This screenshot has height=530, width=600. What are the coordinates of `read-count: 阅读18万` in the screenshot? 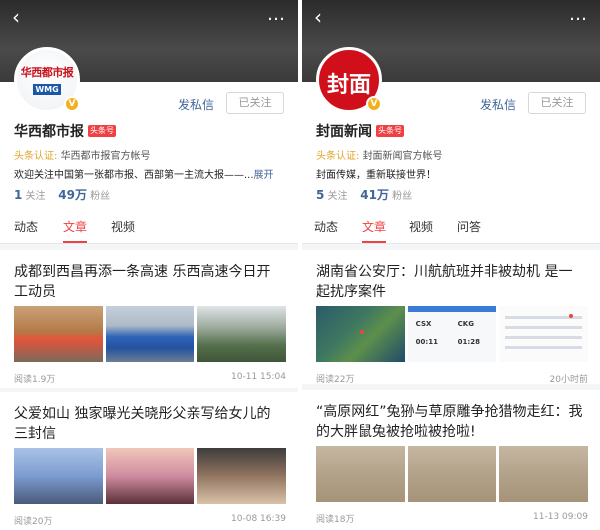 It's located at (335, 520).